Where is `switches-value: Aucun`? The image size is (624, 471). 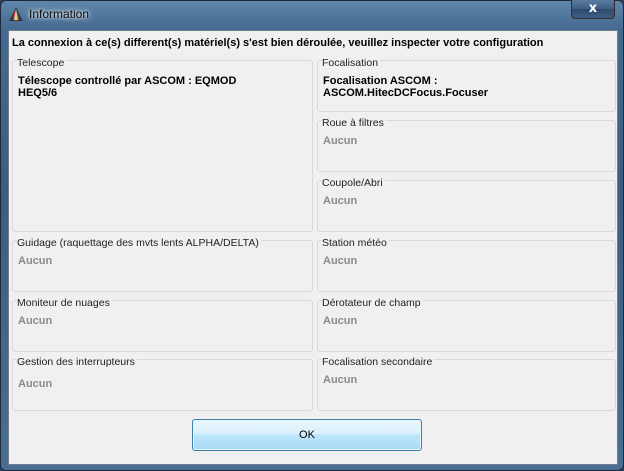
switches-value: Aucun is located at coordinates (35, 384).